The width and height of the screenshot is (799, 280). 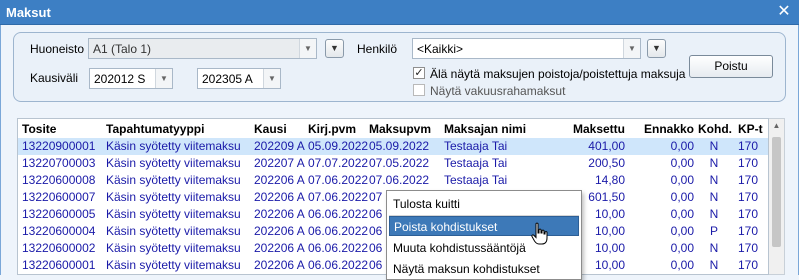 I want to click on column-header: Kausi, so click(x=270, y=129).